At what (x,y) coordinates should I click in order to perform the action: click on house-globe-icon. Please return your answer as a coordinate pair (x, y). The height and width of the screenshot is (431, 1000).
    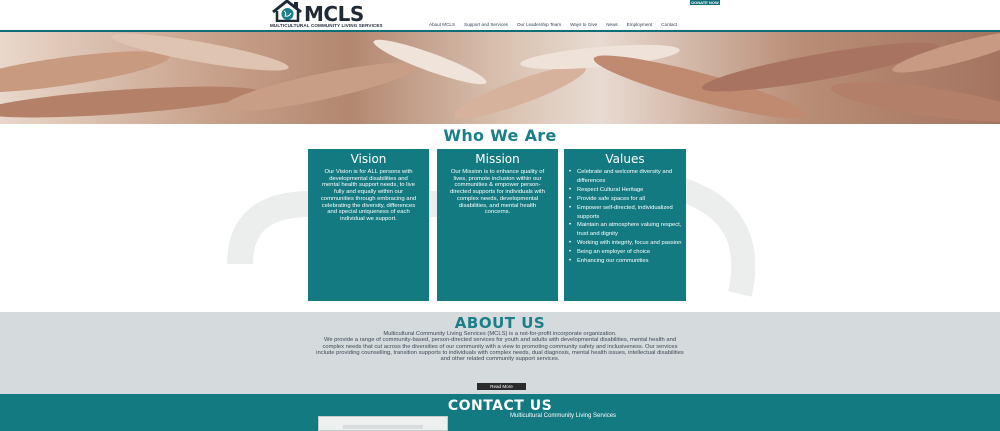
    Looking at the image, I should click on (287, 11).